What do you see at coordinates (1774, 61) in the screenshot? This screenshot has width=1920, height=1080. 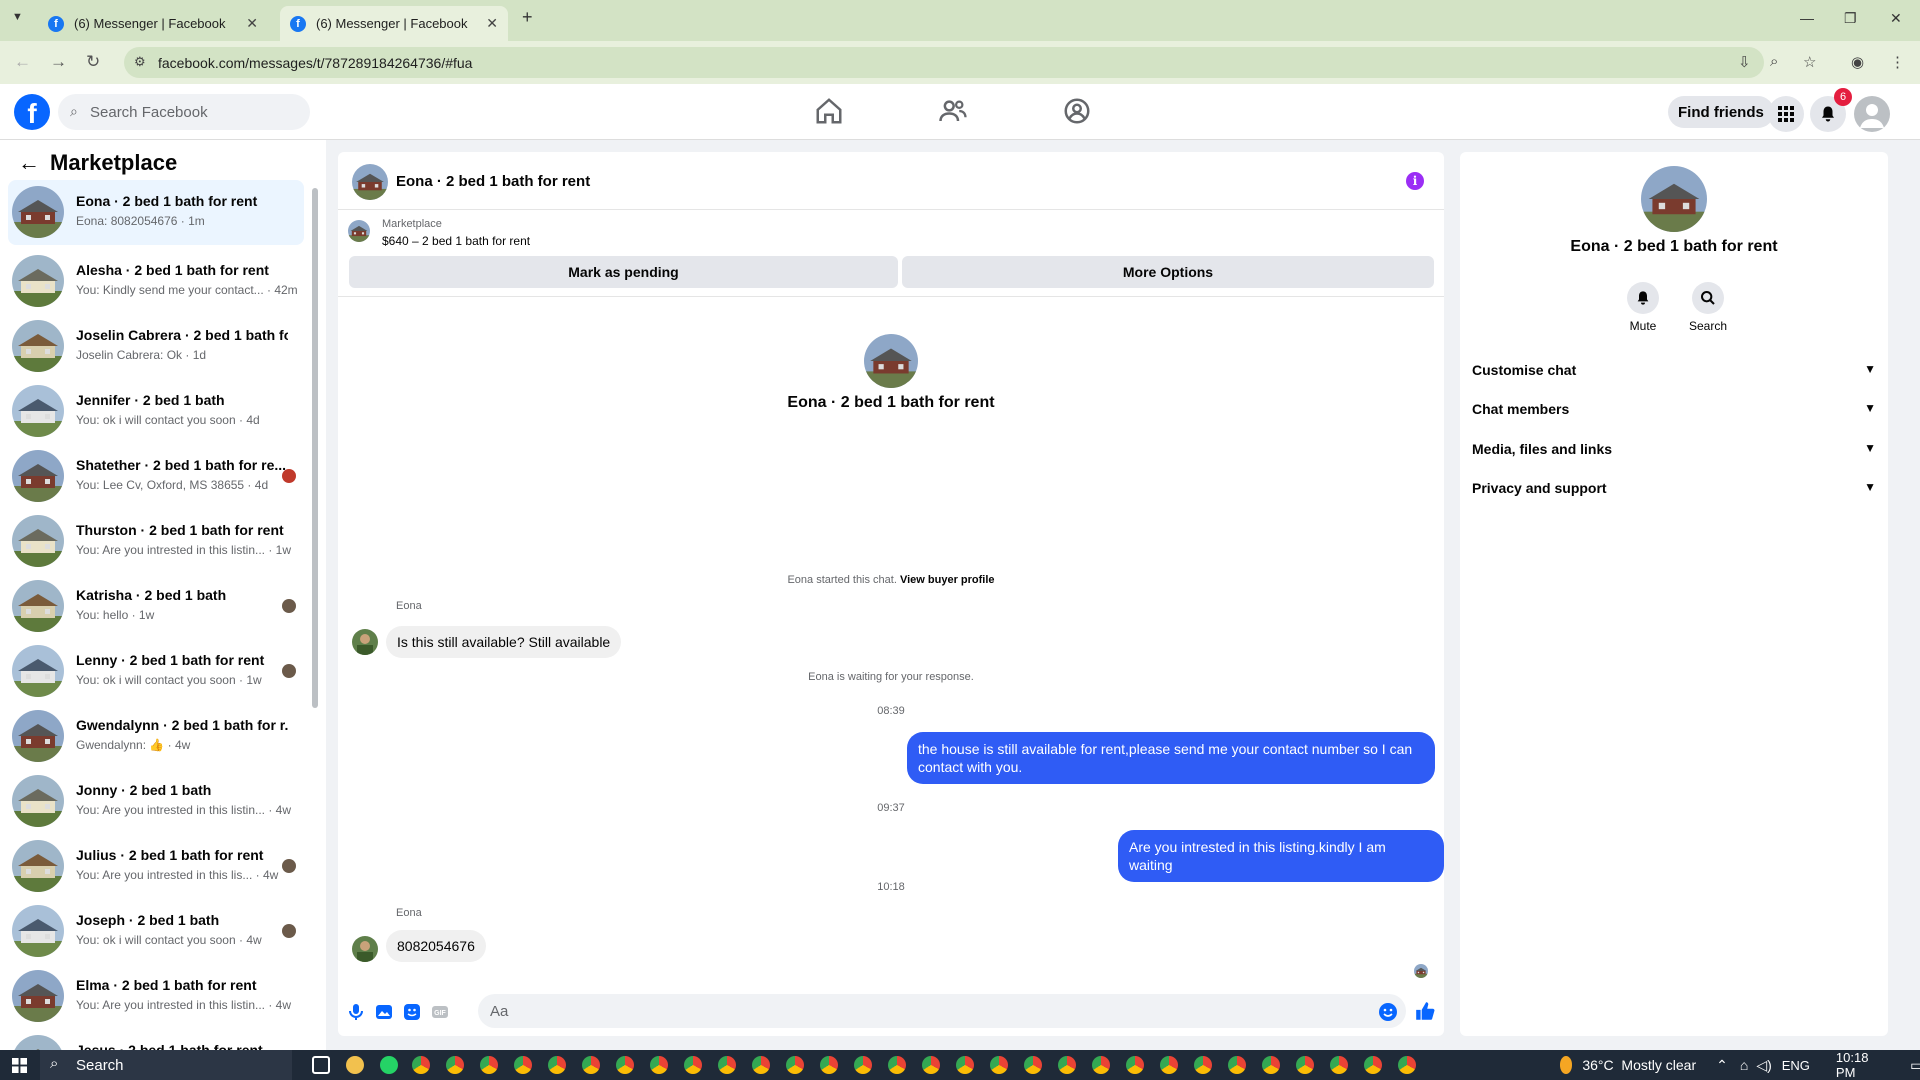 I see `zoom-icon: ⌕` at bounding box center [1774, 61].